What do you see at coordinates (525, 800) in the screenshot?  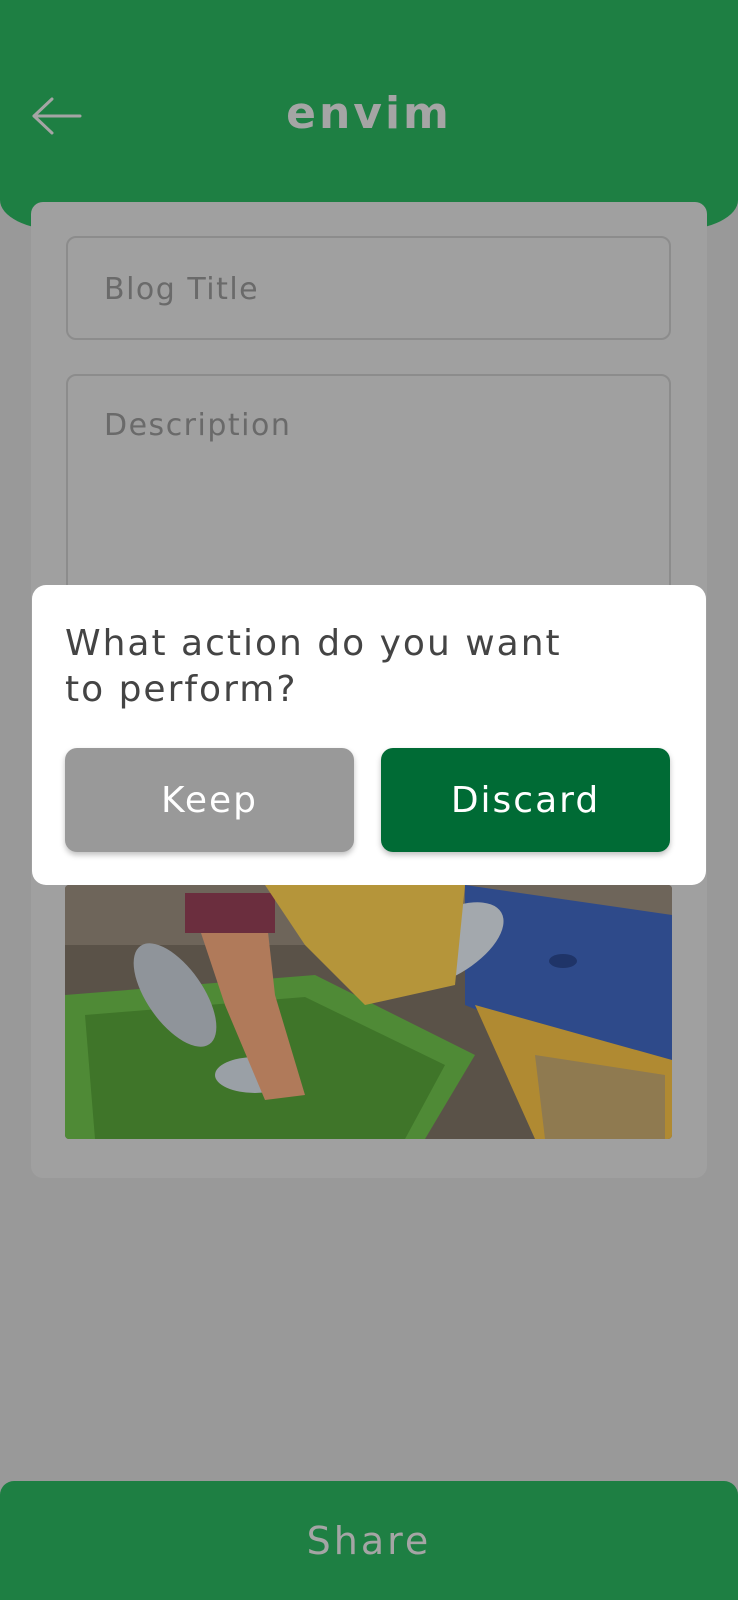 I see `discard-button: Discard` at bounding box center [525, 800].